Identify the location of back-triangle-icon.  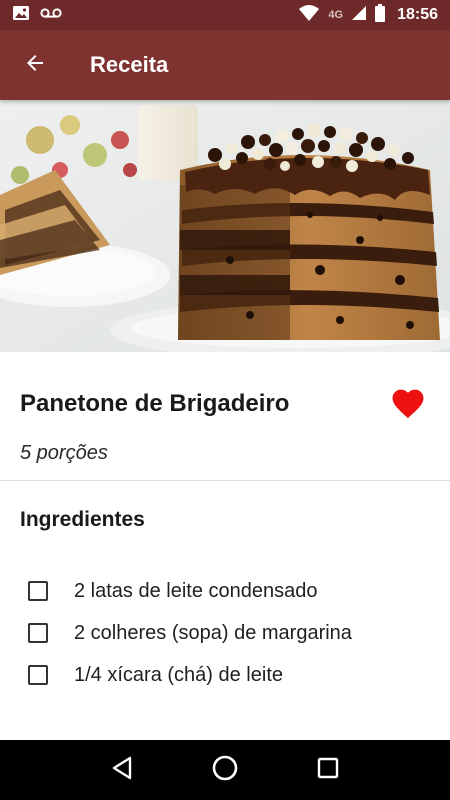
(122, 770).